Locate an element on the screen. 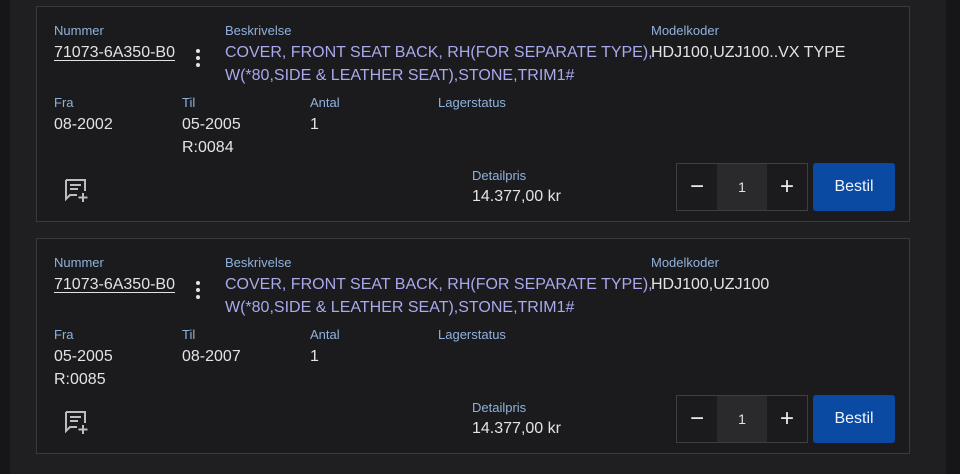  right-edge is located at coordinates (953, 237).